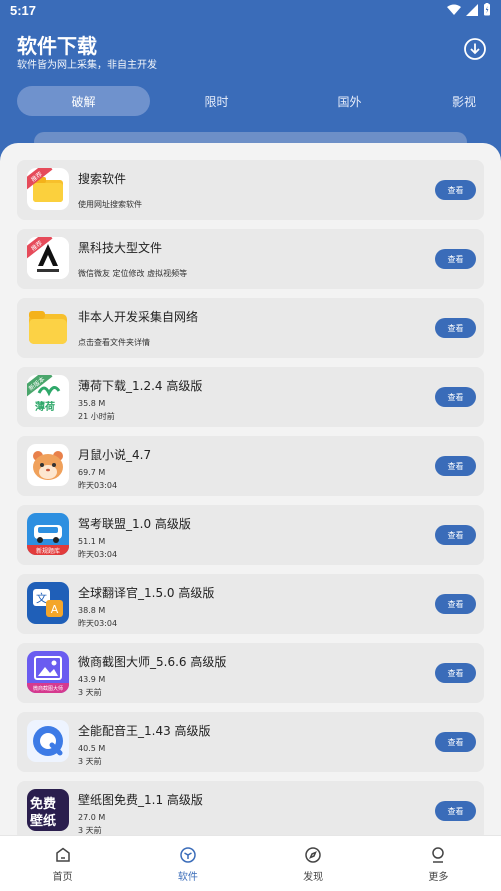 Image resolution: width=501 pixels, height=891 pixels. What do you see at coordinates (250, 811) in the screenshot?
I see `list-item: 免费 壁纸 壁纸图免费_1.1 高级版 27.0 M 3 天前 查看` at bounding box center [250, 811].